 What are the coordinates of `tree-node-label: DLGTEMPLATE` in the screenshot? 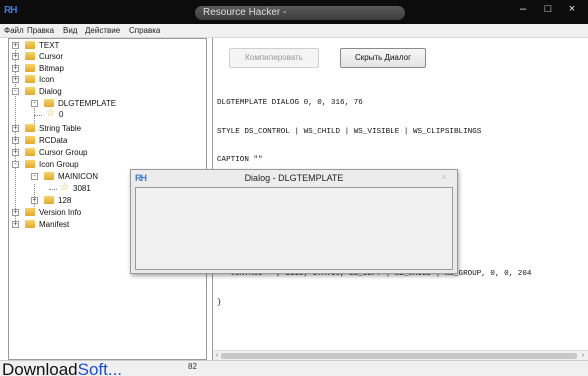 It's located at (87, 103).